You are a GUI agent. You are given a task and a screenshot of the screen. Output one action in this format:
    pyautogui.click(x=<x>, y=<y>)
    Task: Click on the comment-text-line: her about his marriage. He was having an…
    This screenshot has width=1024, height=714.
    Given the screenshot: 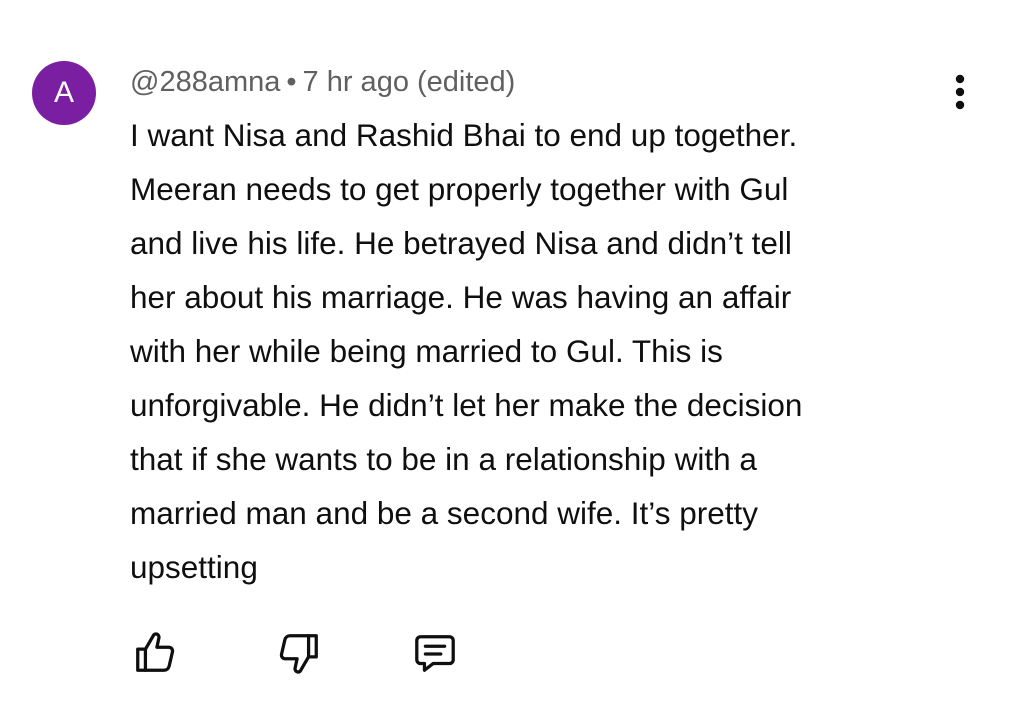 What is the action you would take?
    pyautogui.click(x=461, y=297)
    